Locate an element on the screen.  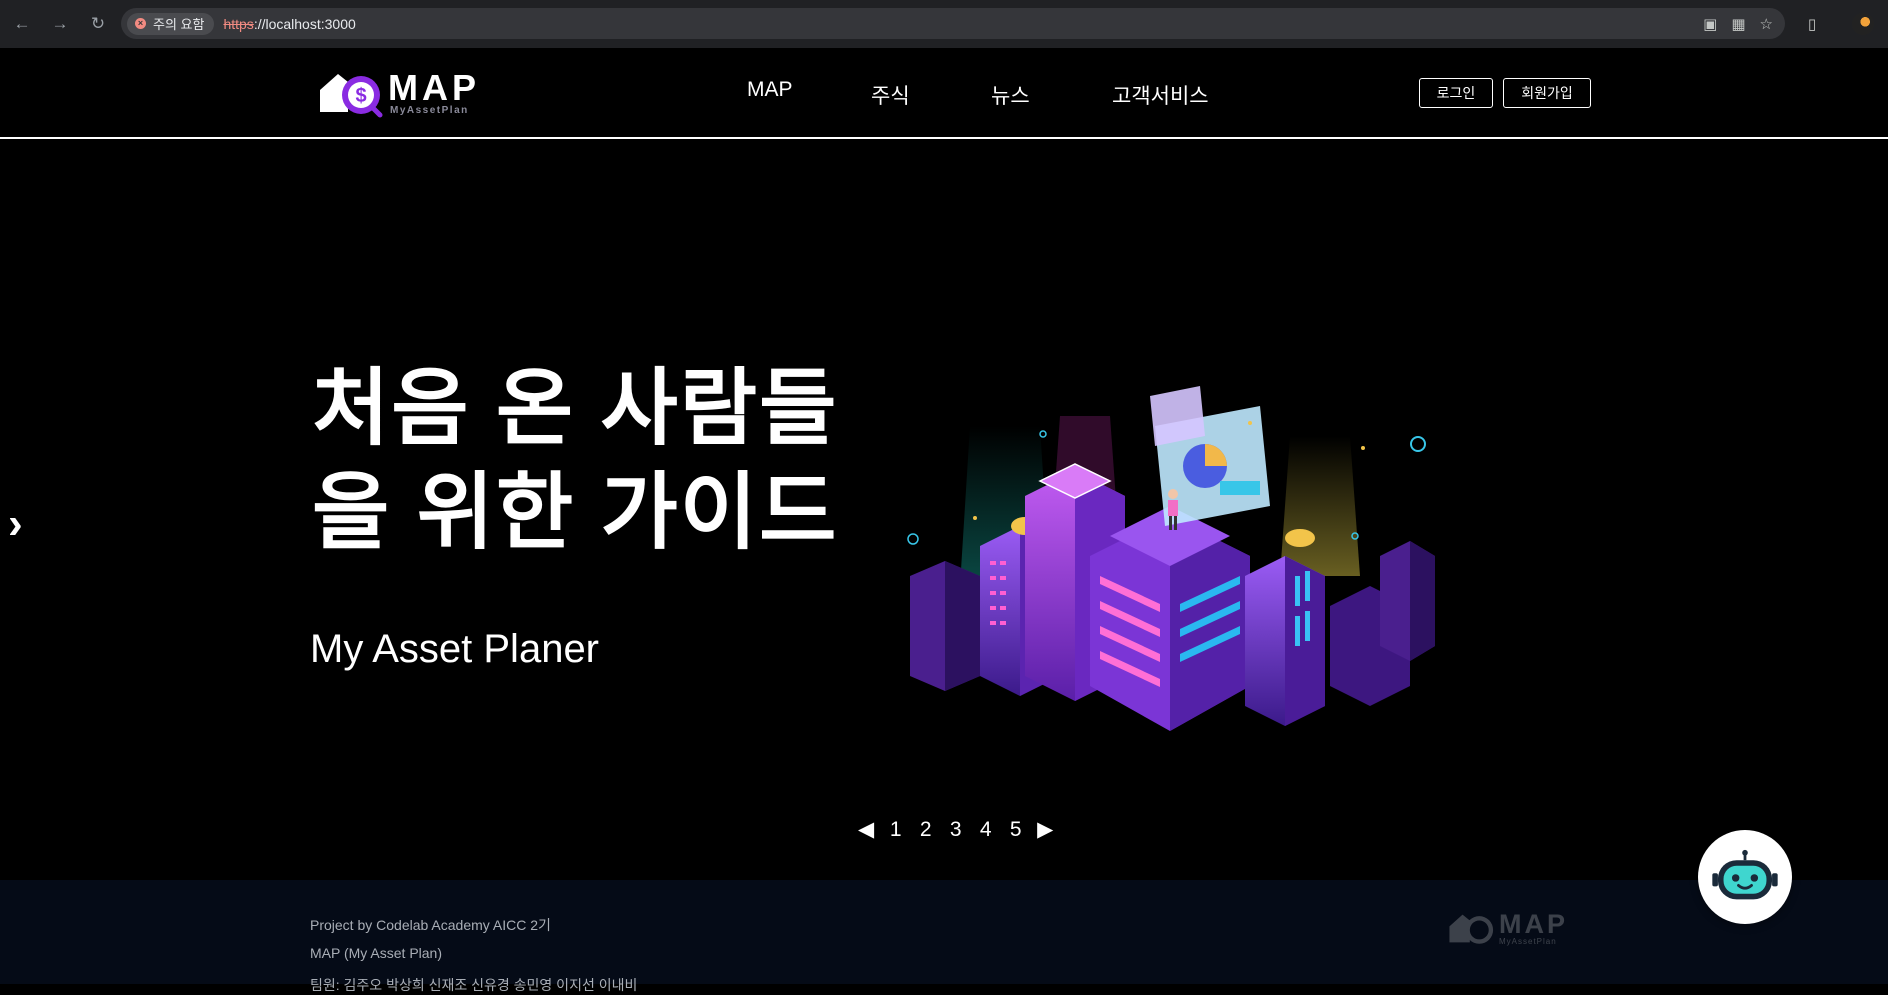
forward-icon: → is located at coordinates (60, 24).